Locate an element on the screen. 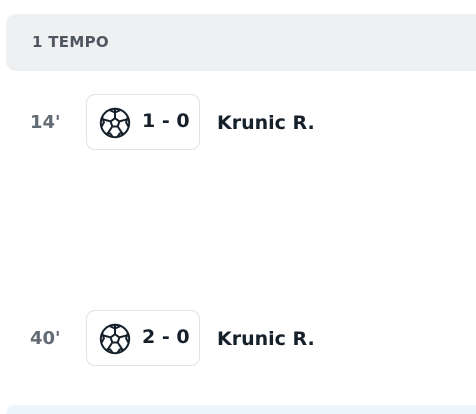 This screenshot has height=414, width=476. period-title: 1 TEMPO is located at coordinates (70, 42).